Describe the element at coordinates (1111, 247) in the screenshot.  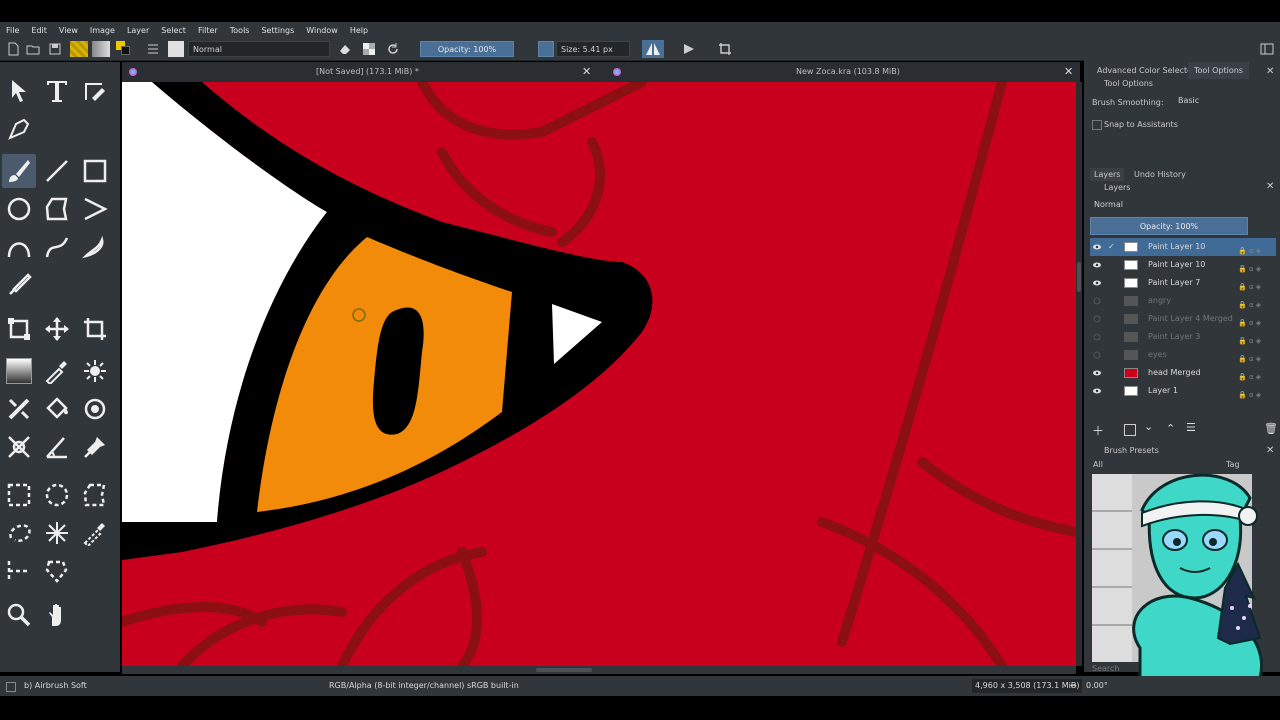
I see `check-icon: ✓` at that location.